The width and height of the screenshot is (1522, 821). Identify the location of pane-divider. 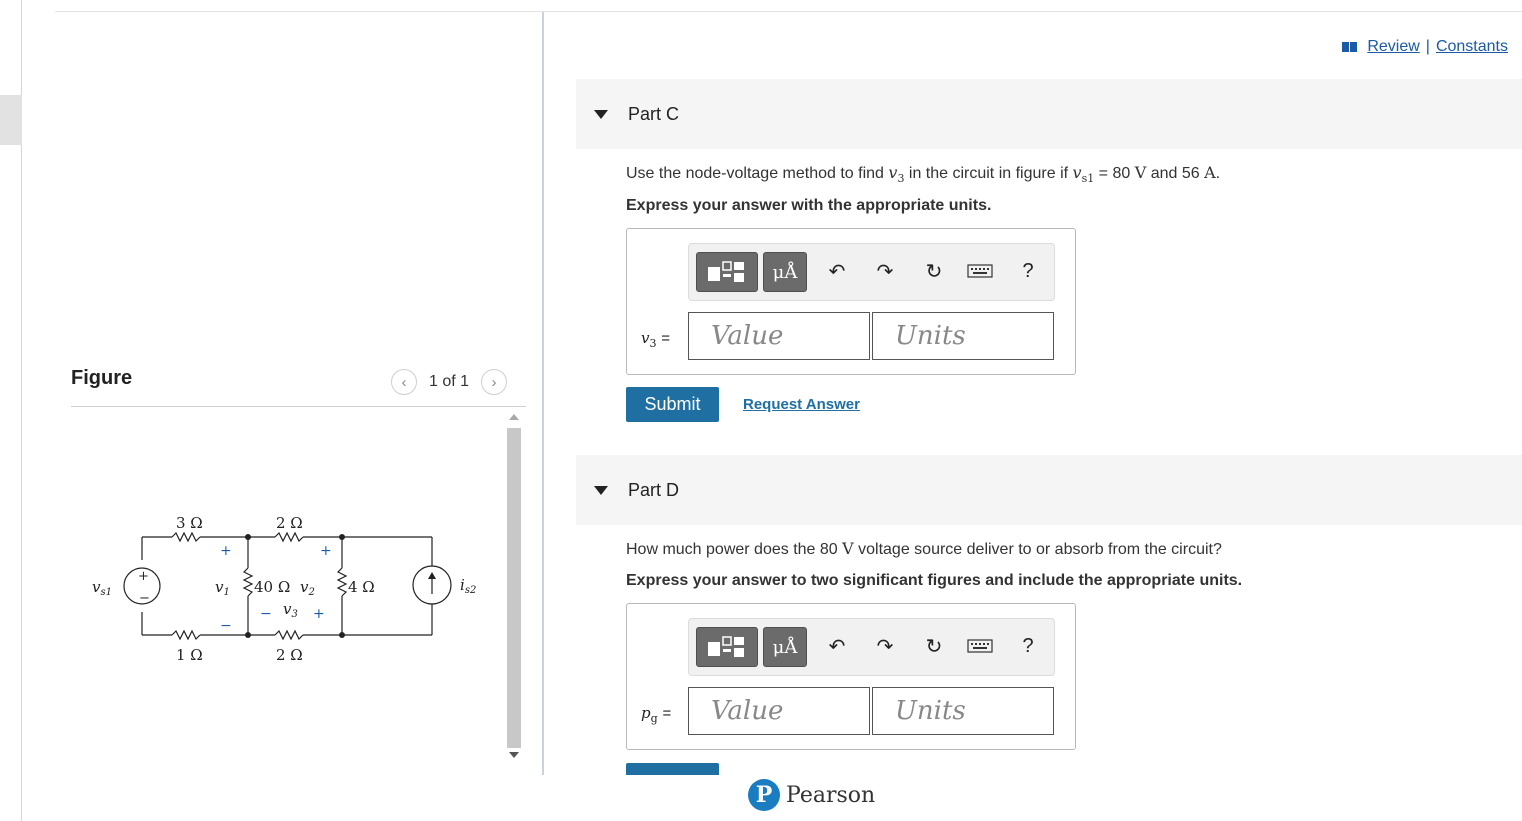
(543, 393).